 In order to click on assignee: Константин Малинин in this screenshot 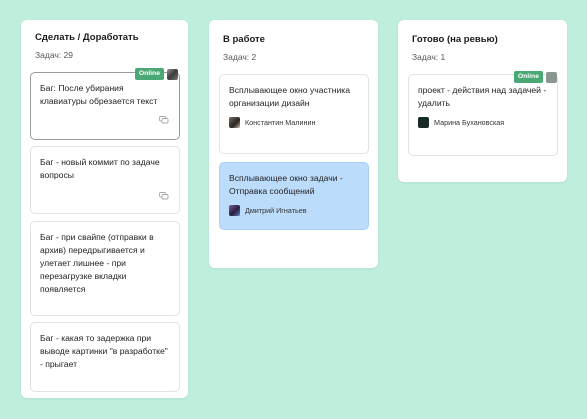, I will do `click(294, 122)`.